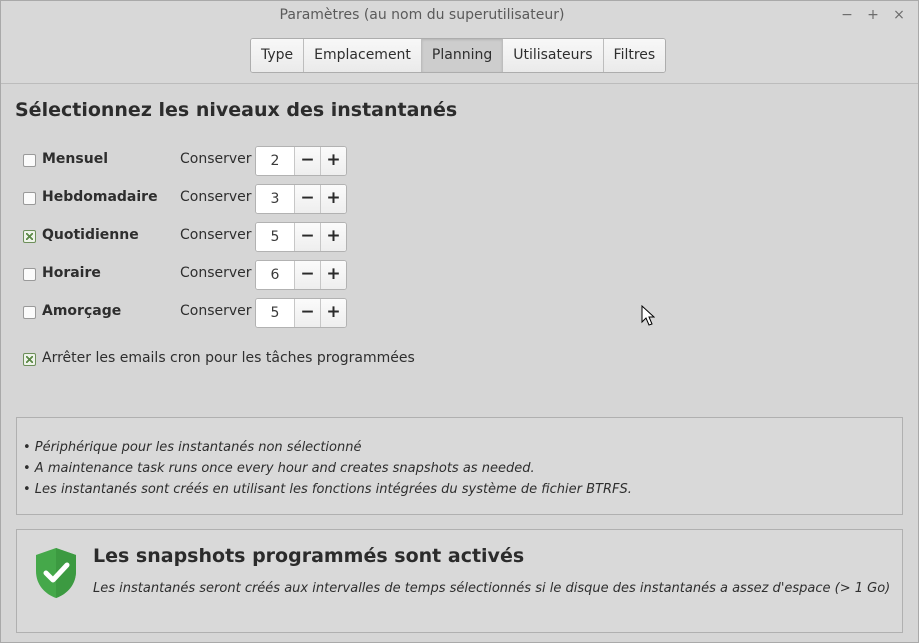  Describe the element at coordinates (307, 161) in the screenshot. I see `mensuel-decrement-button: −` at that location.